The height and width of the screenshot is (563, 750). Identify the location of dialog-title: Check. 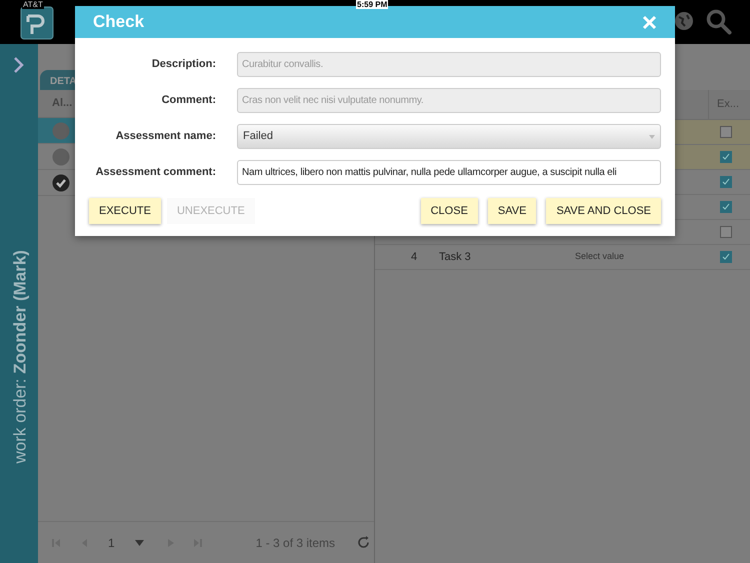
(118, 22).